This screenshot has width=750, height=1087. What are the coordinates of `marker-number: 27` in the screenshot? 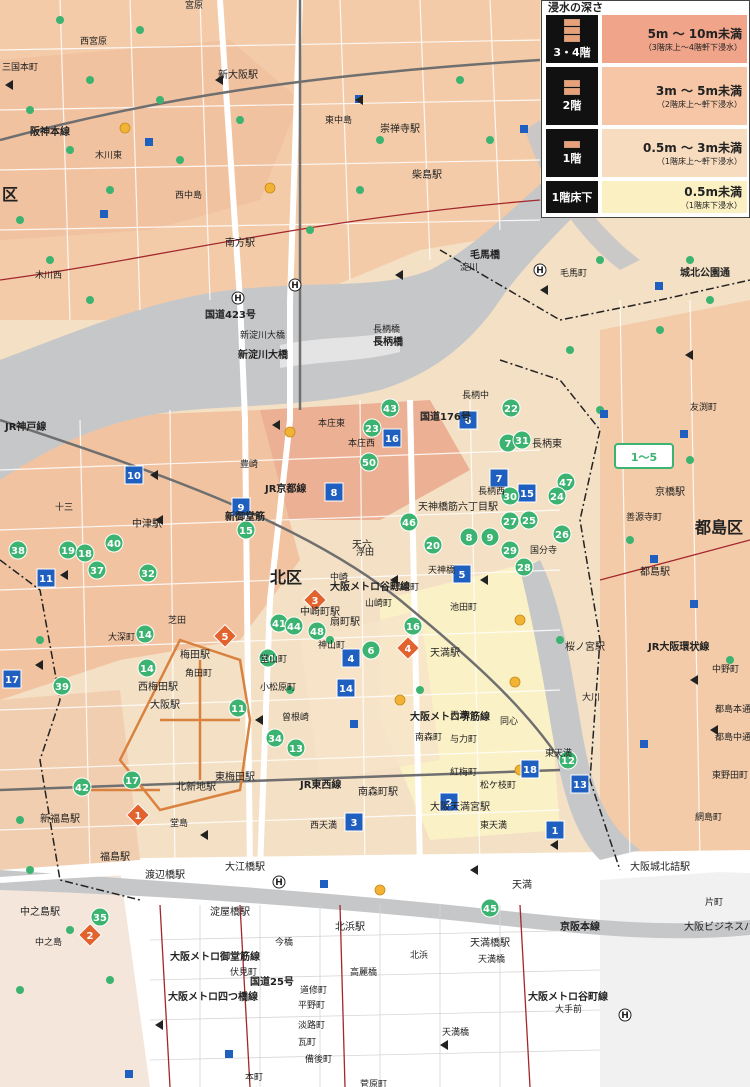 It's located at (510, 522).